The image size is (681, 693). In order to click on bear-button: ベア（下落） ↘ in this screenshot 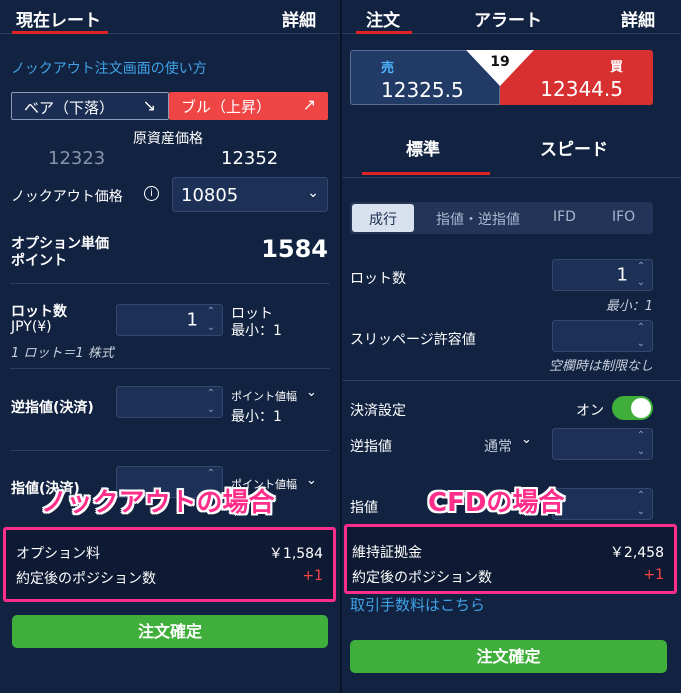, I will do `click(90, 106)`.